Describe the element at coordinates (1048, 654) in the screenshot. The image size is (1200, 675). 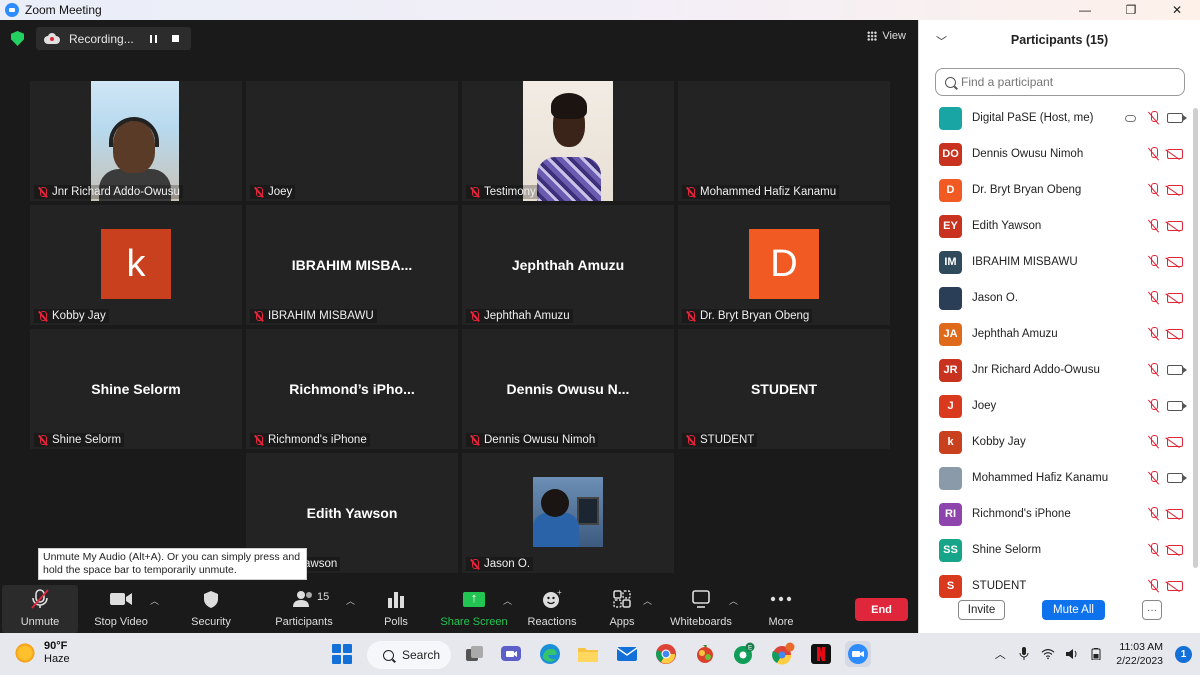
I see `wifi-icon` at that location.